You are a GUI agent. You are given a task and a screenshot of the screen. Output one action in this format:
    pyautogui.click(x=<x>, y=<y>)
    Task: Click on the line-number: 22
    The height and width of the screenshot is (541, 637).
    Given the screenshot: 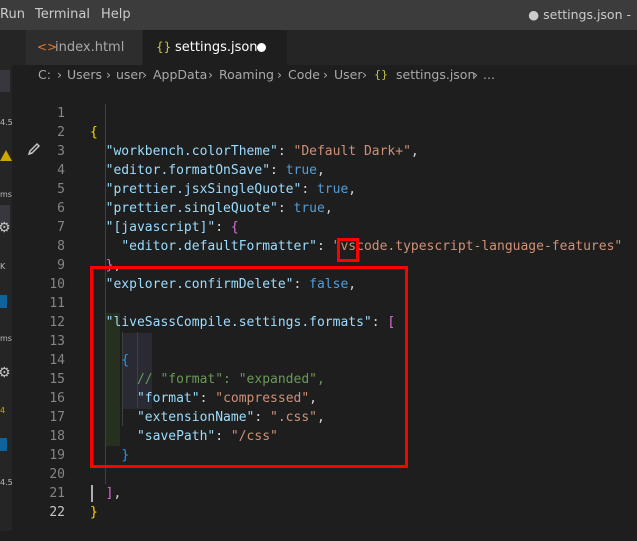 What is the action you would take?
    pyautogui.click(x=57, y=512)
    